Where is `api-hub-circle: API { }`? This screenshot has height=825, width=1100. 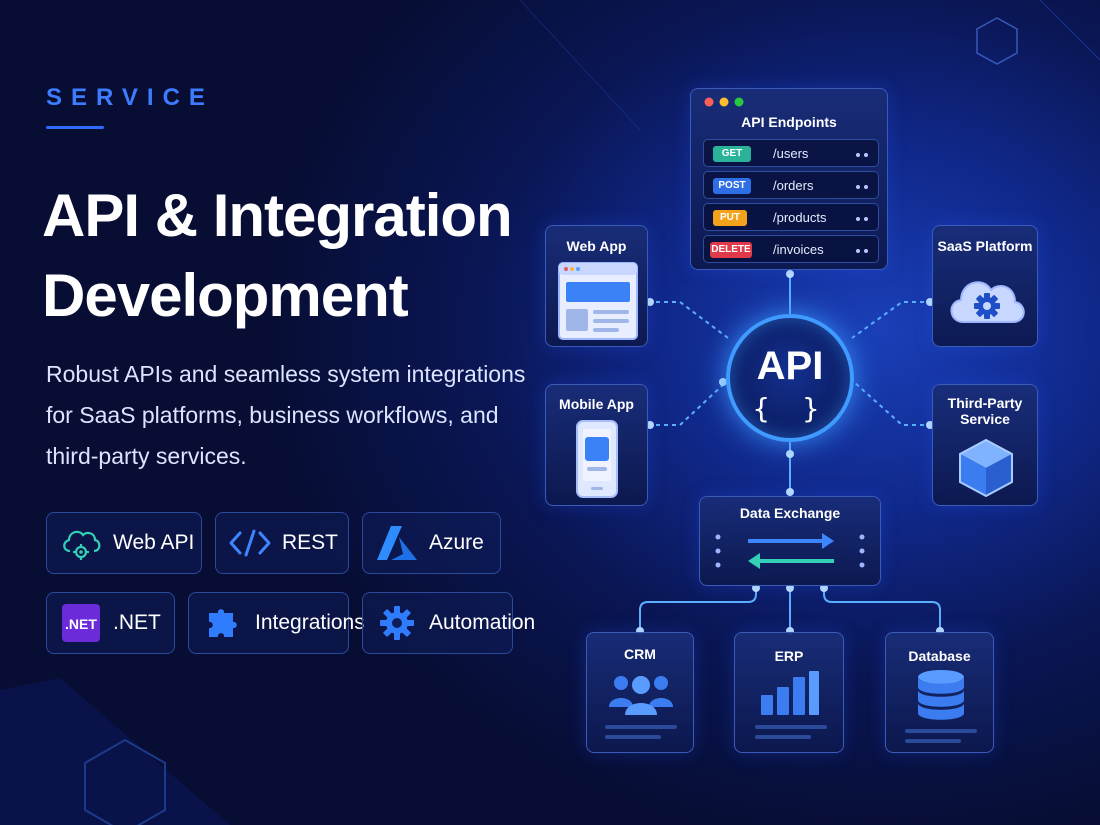 api-hub-circle: API { } is located at coordinates (790, 378).